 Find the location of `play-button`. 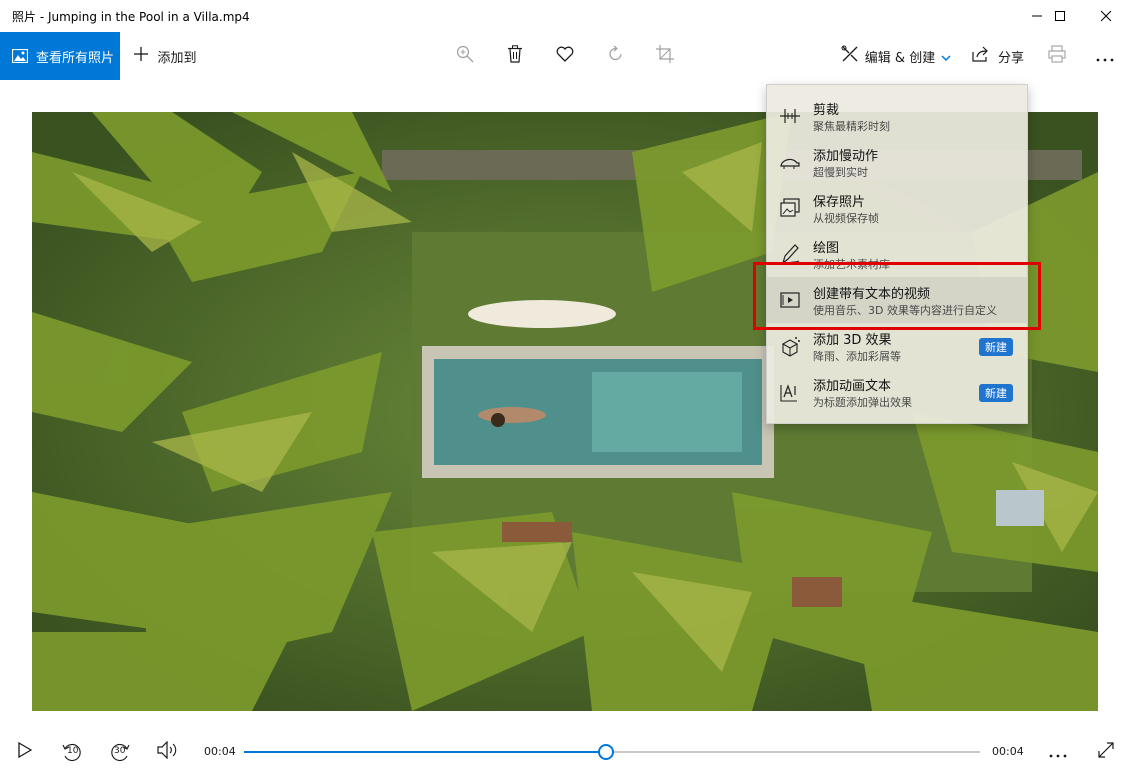

play-button is located at coordinates (25, 752).